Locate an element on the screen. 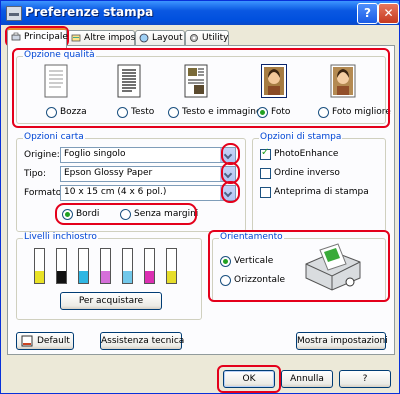  type-label: Tipo: is located at coordinates (35, 174).